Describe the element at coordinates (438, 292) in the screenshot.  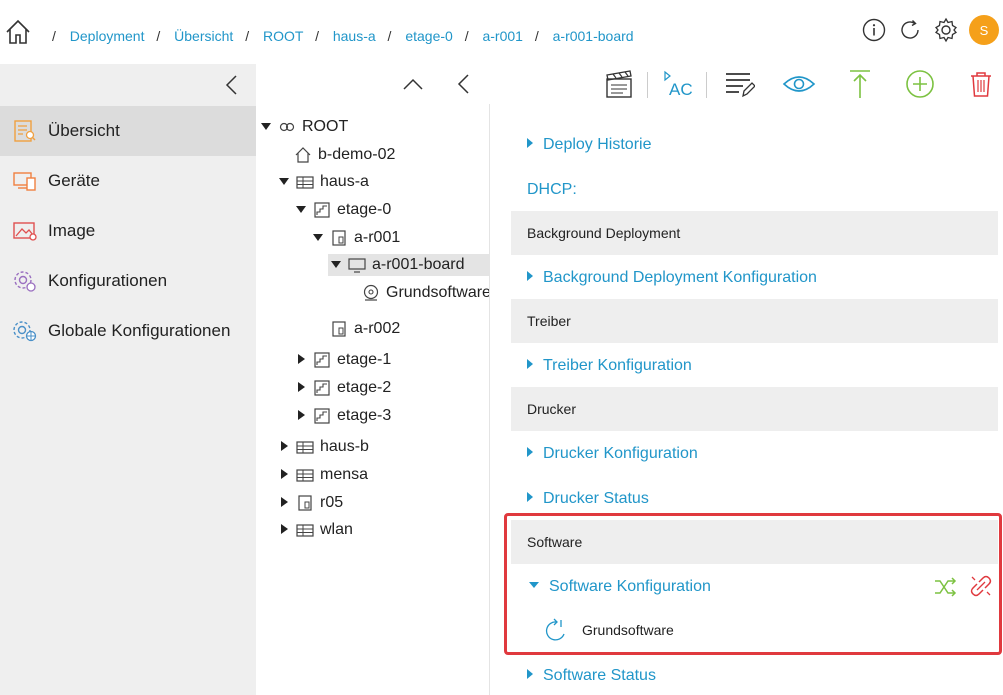
I see `tree-node-label: Grundsoftware` at that location.